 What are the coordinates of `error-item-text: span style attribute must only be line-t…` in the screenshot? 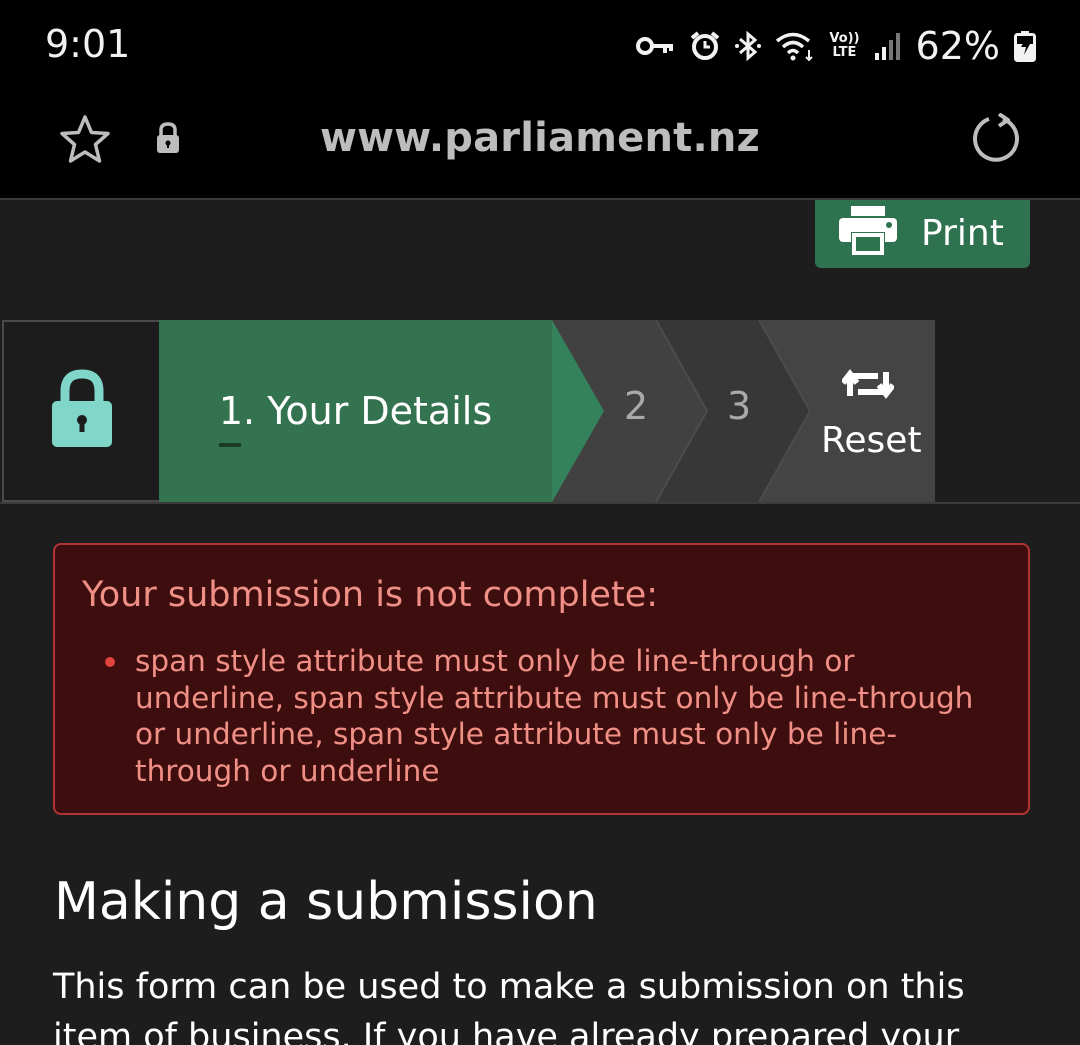 It's located at (554, 716).